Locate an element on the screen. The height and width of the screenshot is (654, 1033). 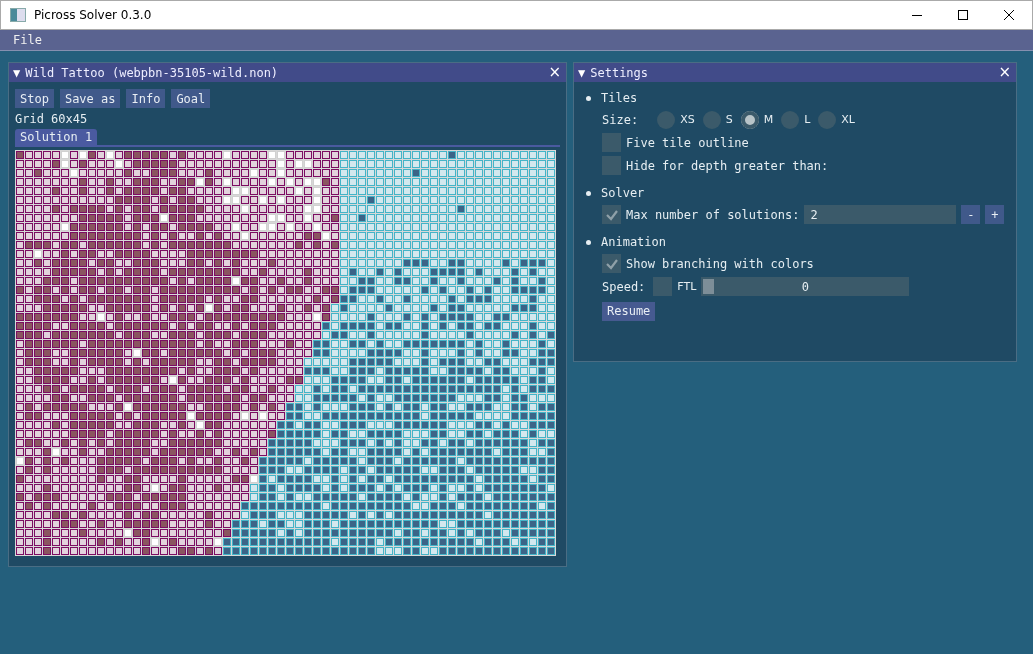
checkbox-label: Hide for depth greater than: is located at coordinates (727, 165).